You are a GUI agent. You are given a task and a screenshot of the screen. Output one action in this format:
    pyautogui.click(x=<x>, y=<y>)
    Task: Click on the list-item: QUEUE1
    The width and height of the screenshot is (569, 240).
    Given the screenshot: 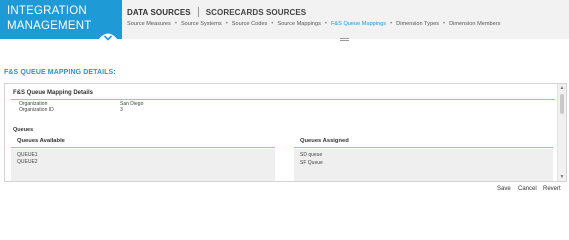 What is the action you would take?
    pyautogui.click(x=27, y=155)
    